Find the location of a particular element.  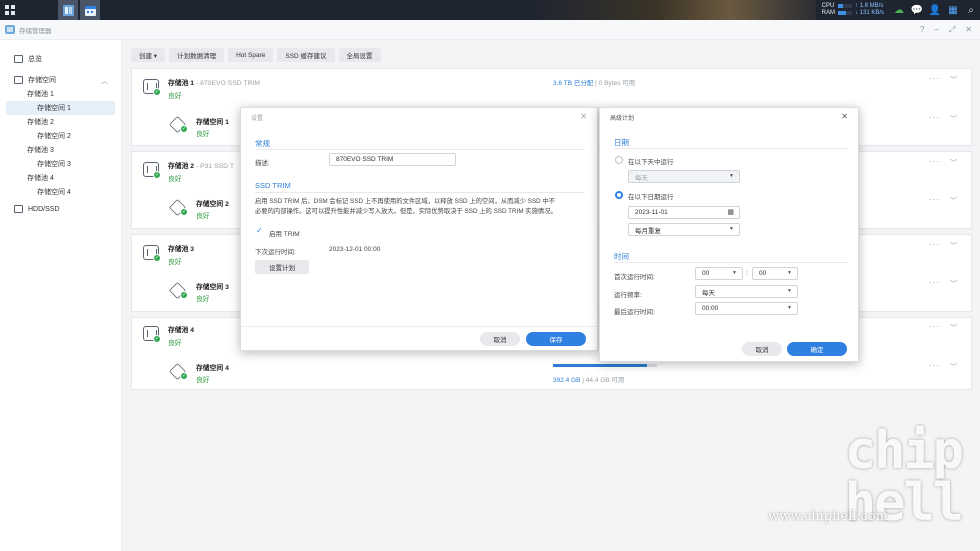

sidebar-item-pool-3: 存储池 3 is located at coordinates (60, 150).